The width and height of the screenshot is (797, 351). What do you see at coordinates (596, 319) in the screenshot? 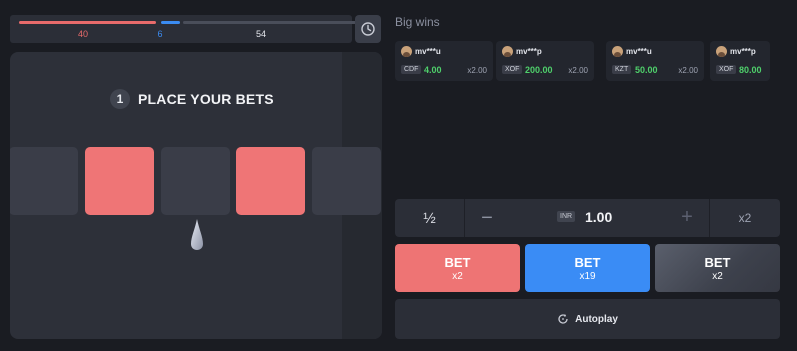
I see `autoplay-label: Autoplay` at bounding box center [596, 319].